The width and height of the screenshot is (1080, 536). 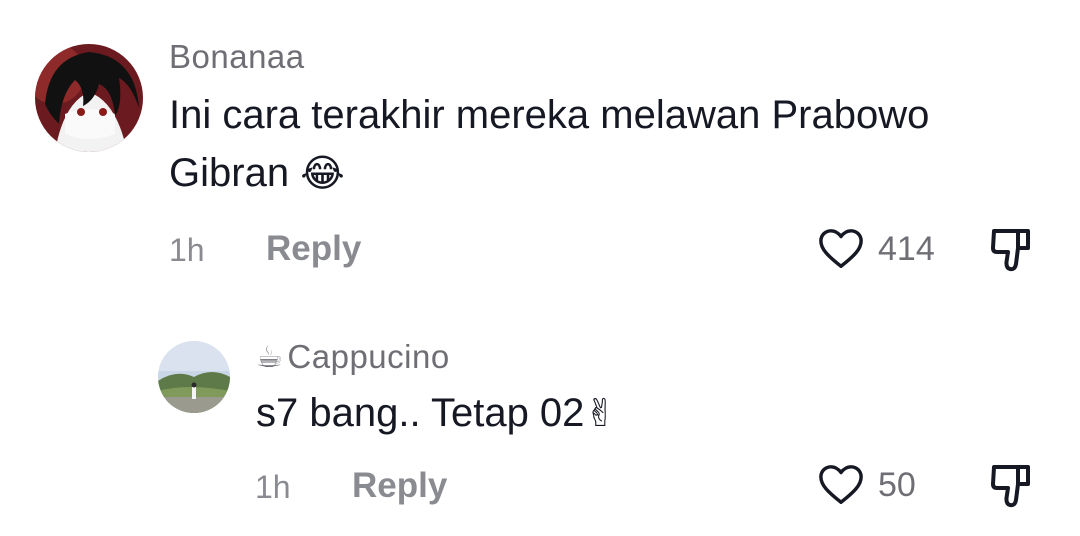 What do you see at coordinates (368, 356) in the screenshot?
I see `username-label: Cappucino` at bounding box center [368, 356].